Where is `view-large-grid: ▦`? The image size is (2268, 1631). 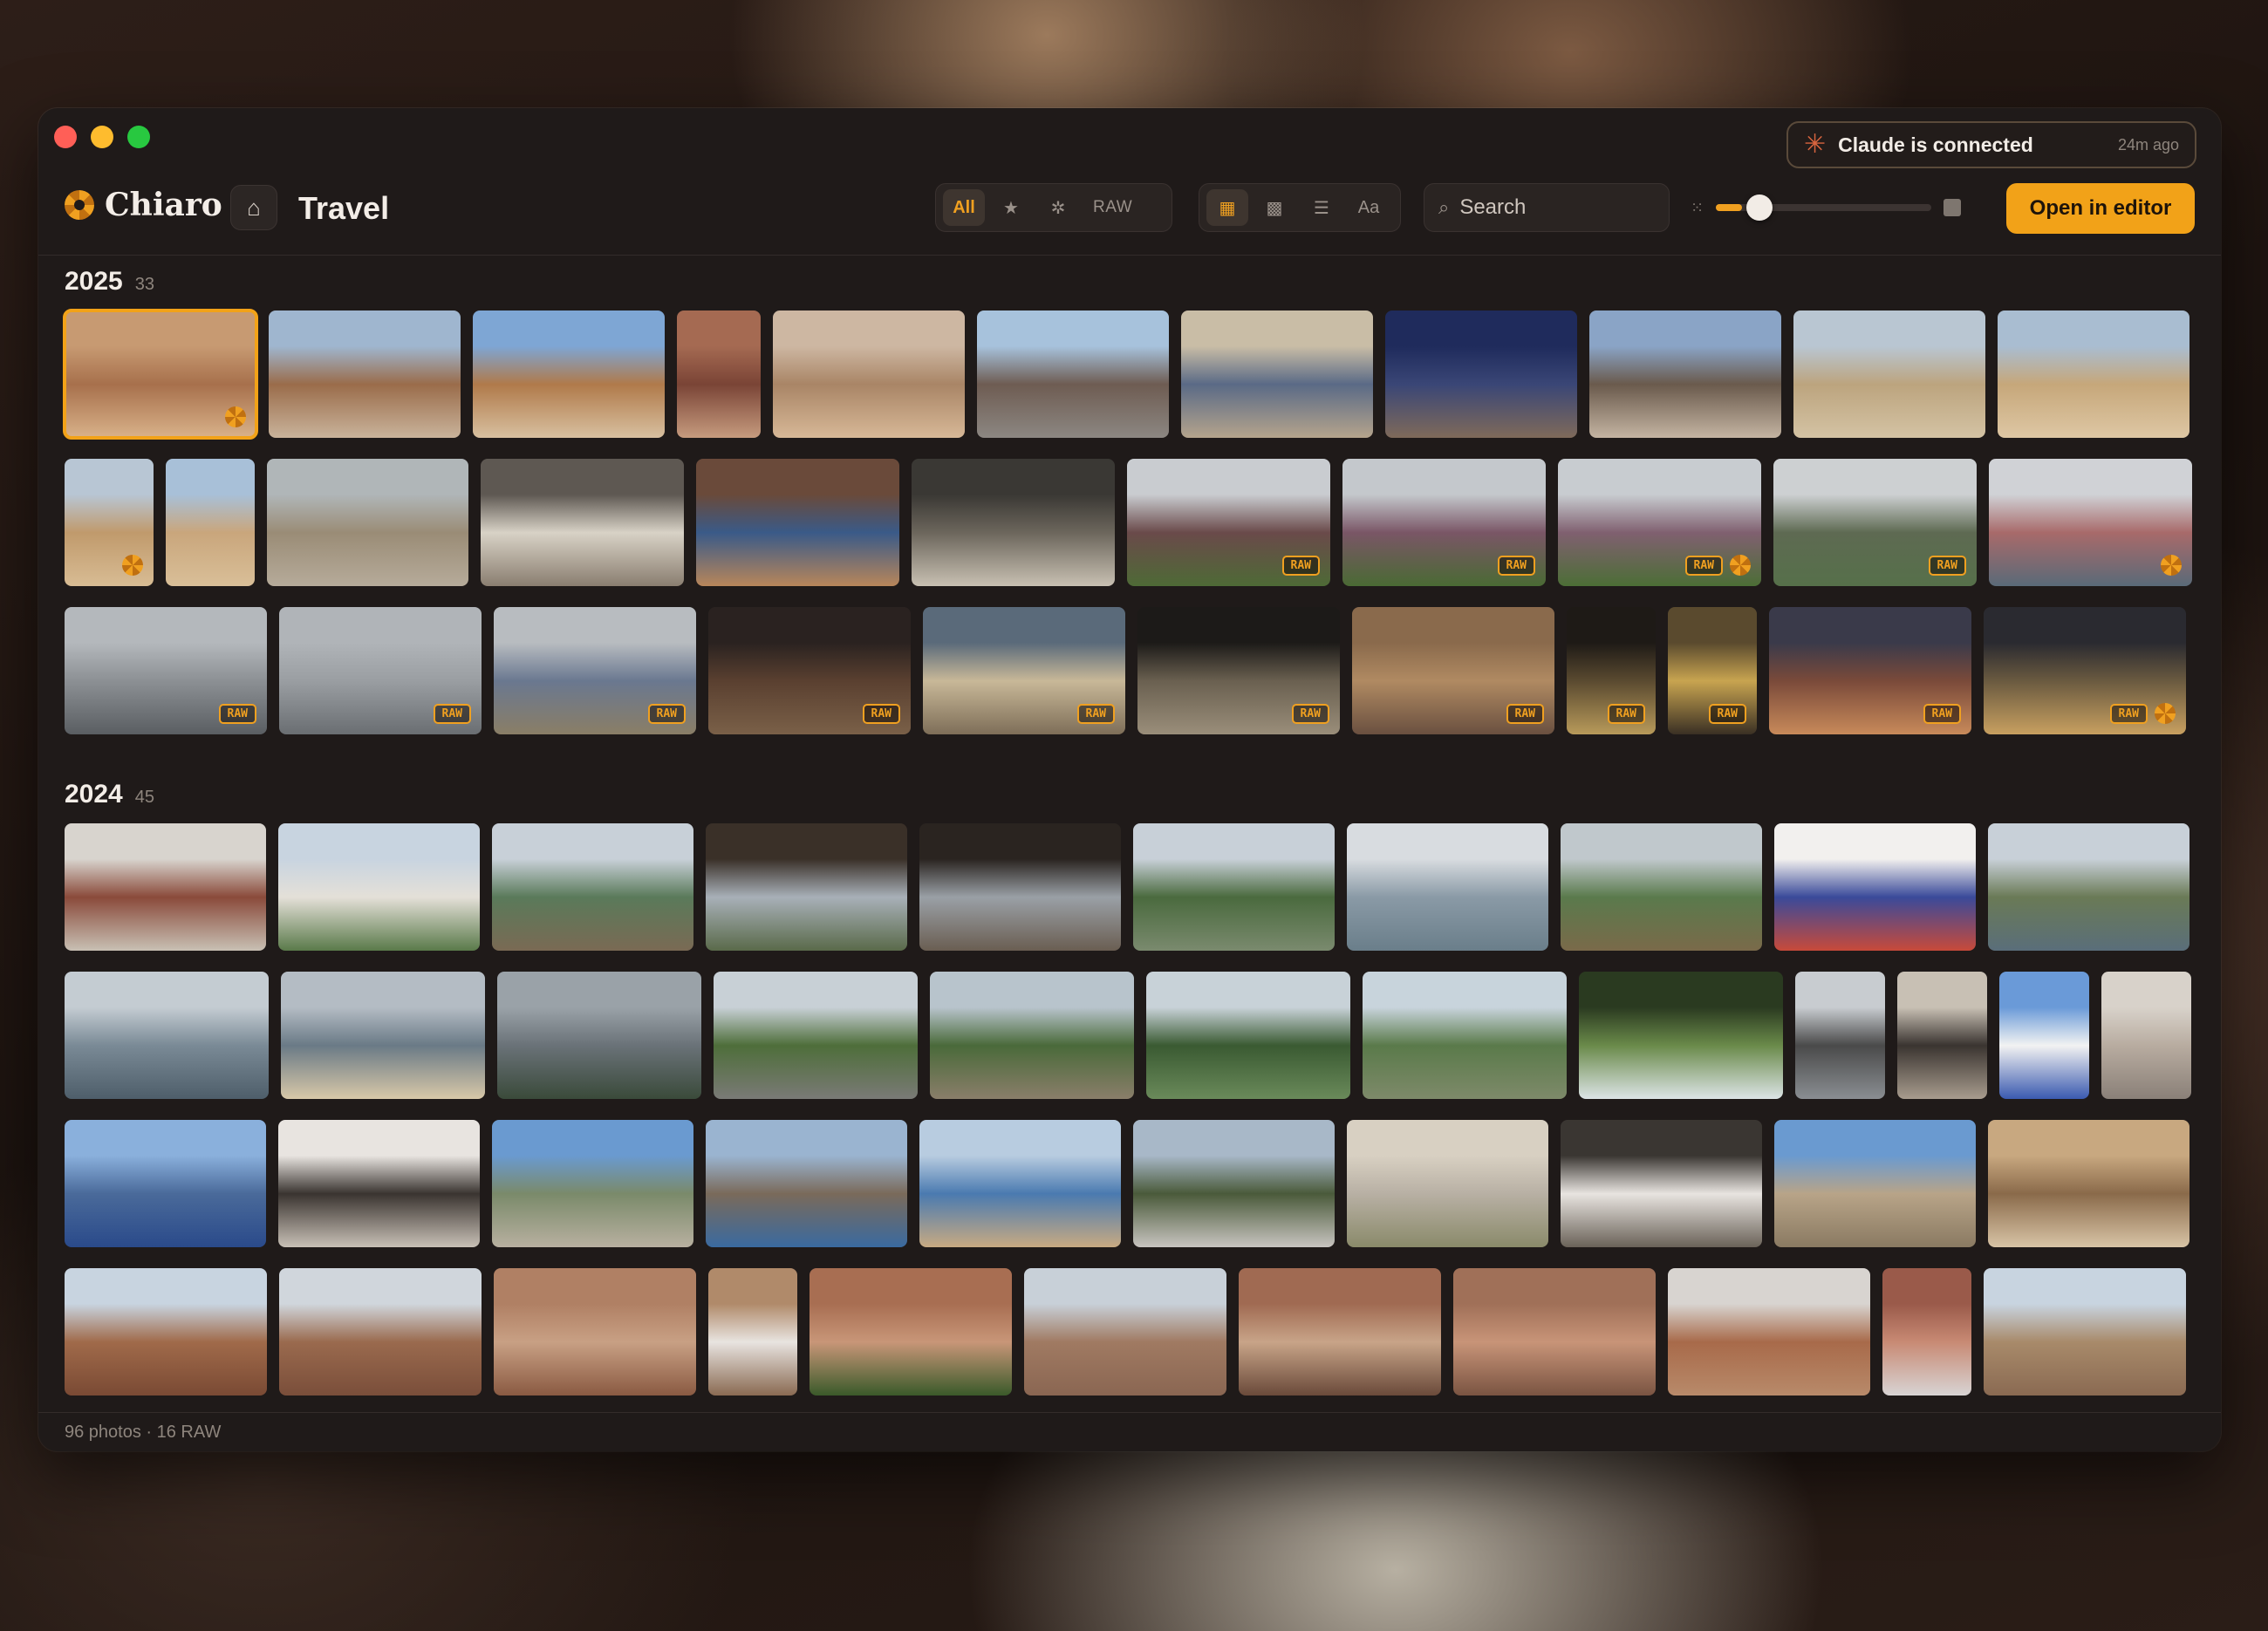
view-large-grid: ▦ is located at coordinates (1227, 207).